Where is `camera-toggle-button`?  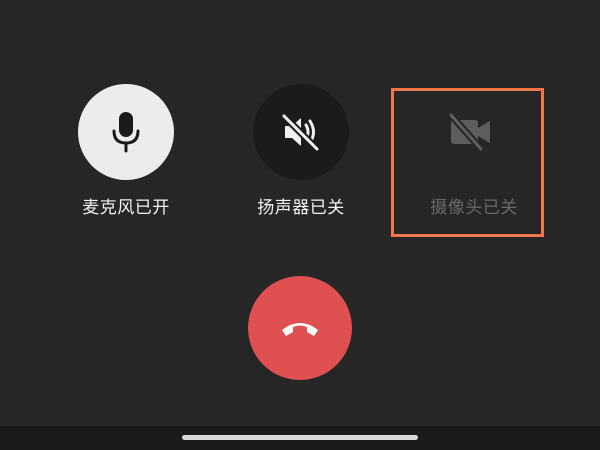 camera-toggle-button is located at coordinates (471, 132).